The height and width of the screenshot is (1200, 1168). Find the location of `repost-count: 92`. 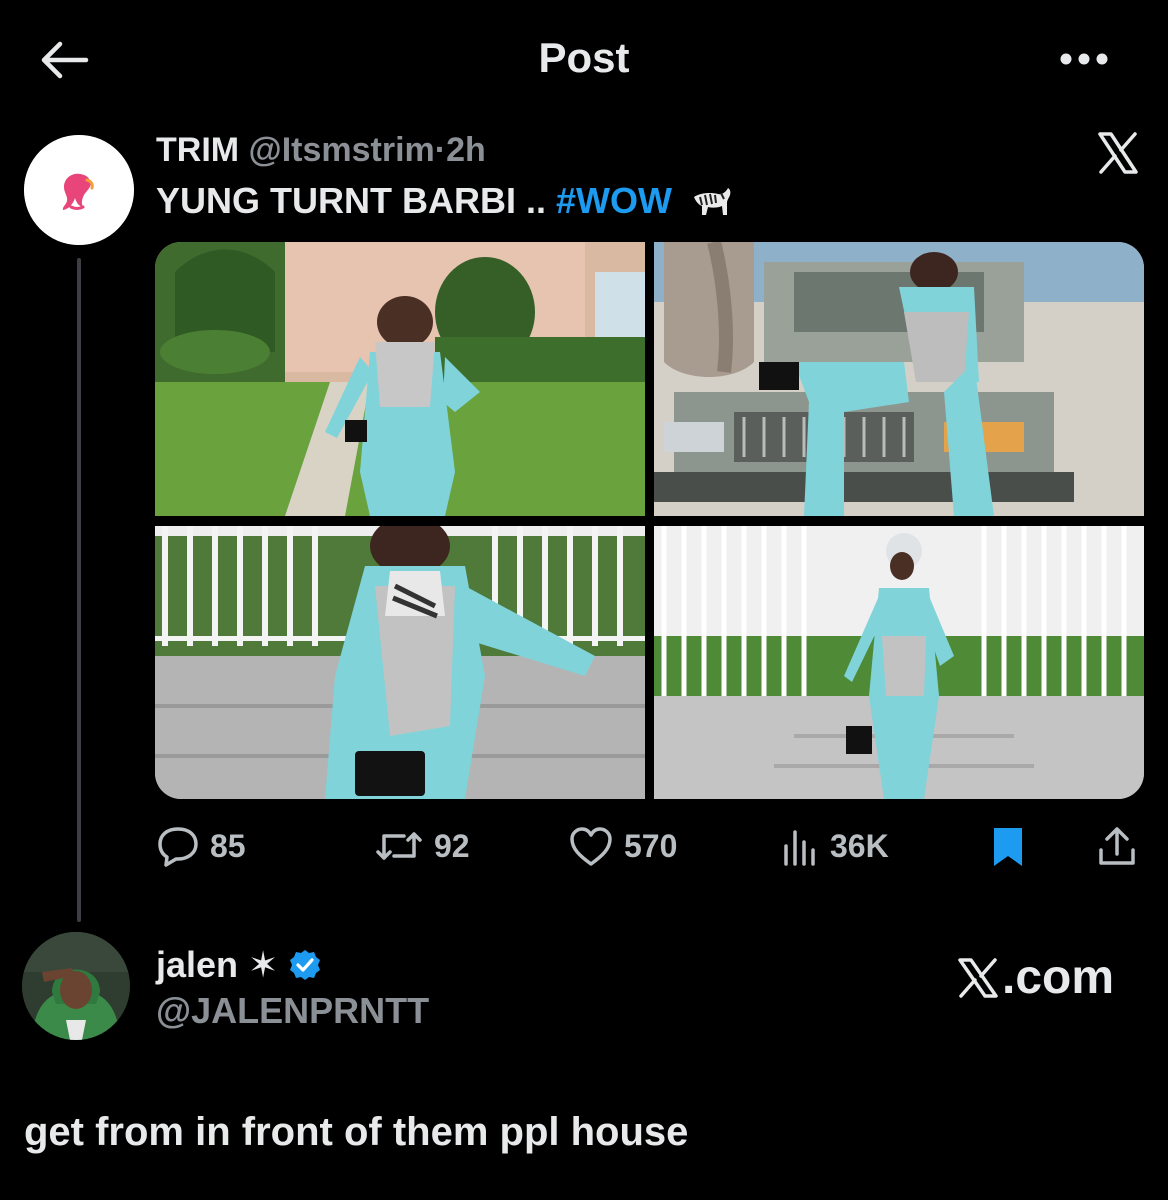

repost-count: 92 is located at coordinates (452, 845).